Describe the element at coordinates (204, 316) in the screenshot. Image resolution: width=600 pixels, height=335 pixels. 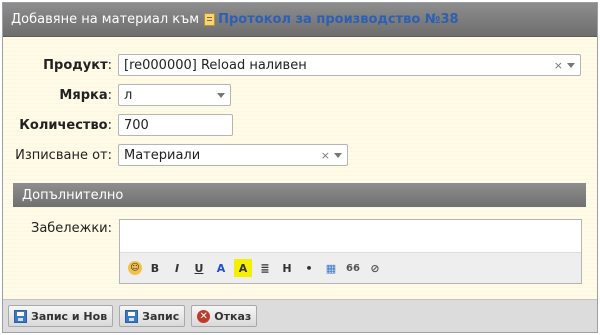
I see `cancel-icon: ✕` at that location.